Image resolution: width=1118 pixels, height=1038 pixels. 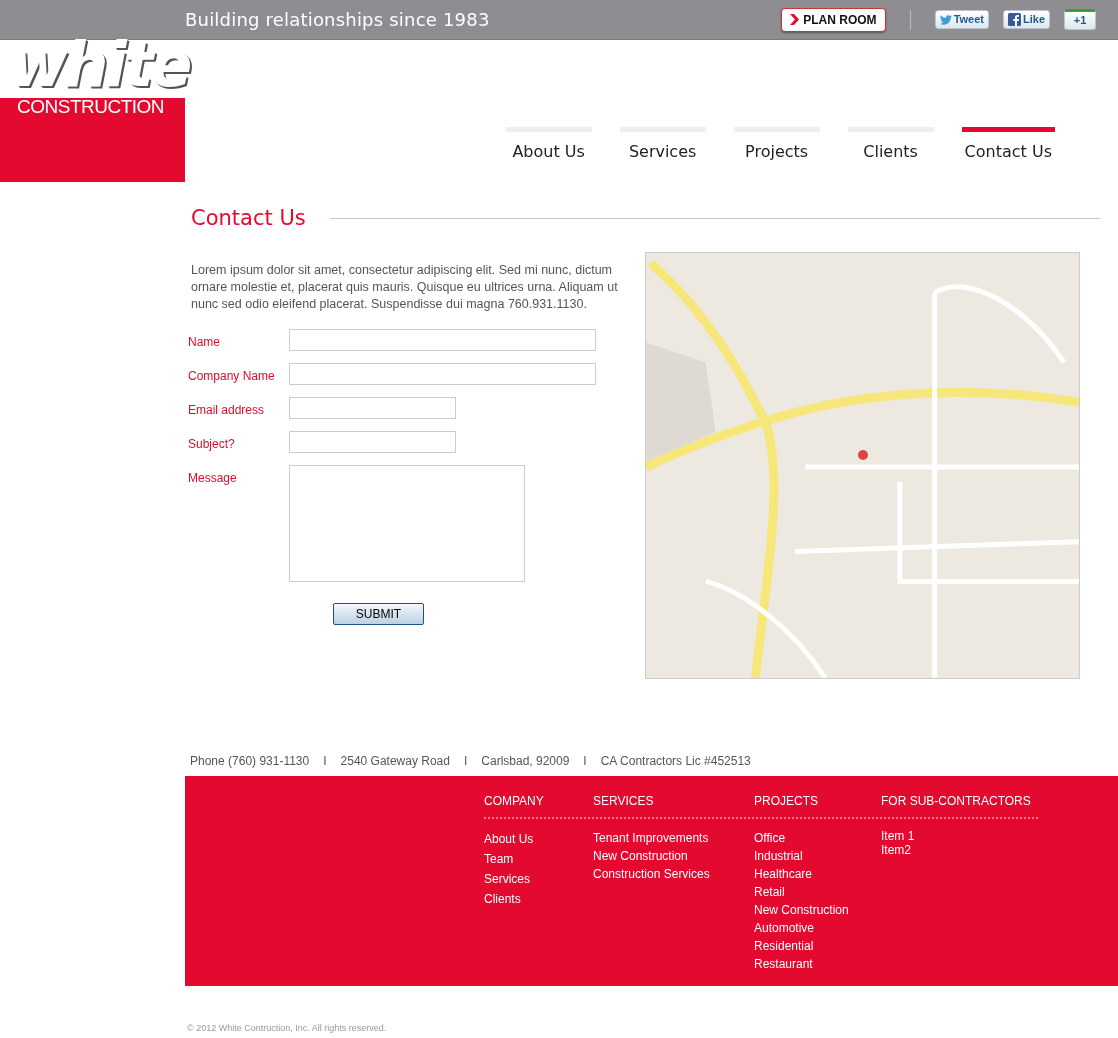 What do you see at coordinates (776, 145) in the screenshot?
I see `nav-tab: Projects` at bounding box center [776, 145].